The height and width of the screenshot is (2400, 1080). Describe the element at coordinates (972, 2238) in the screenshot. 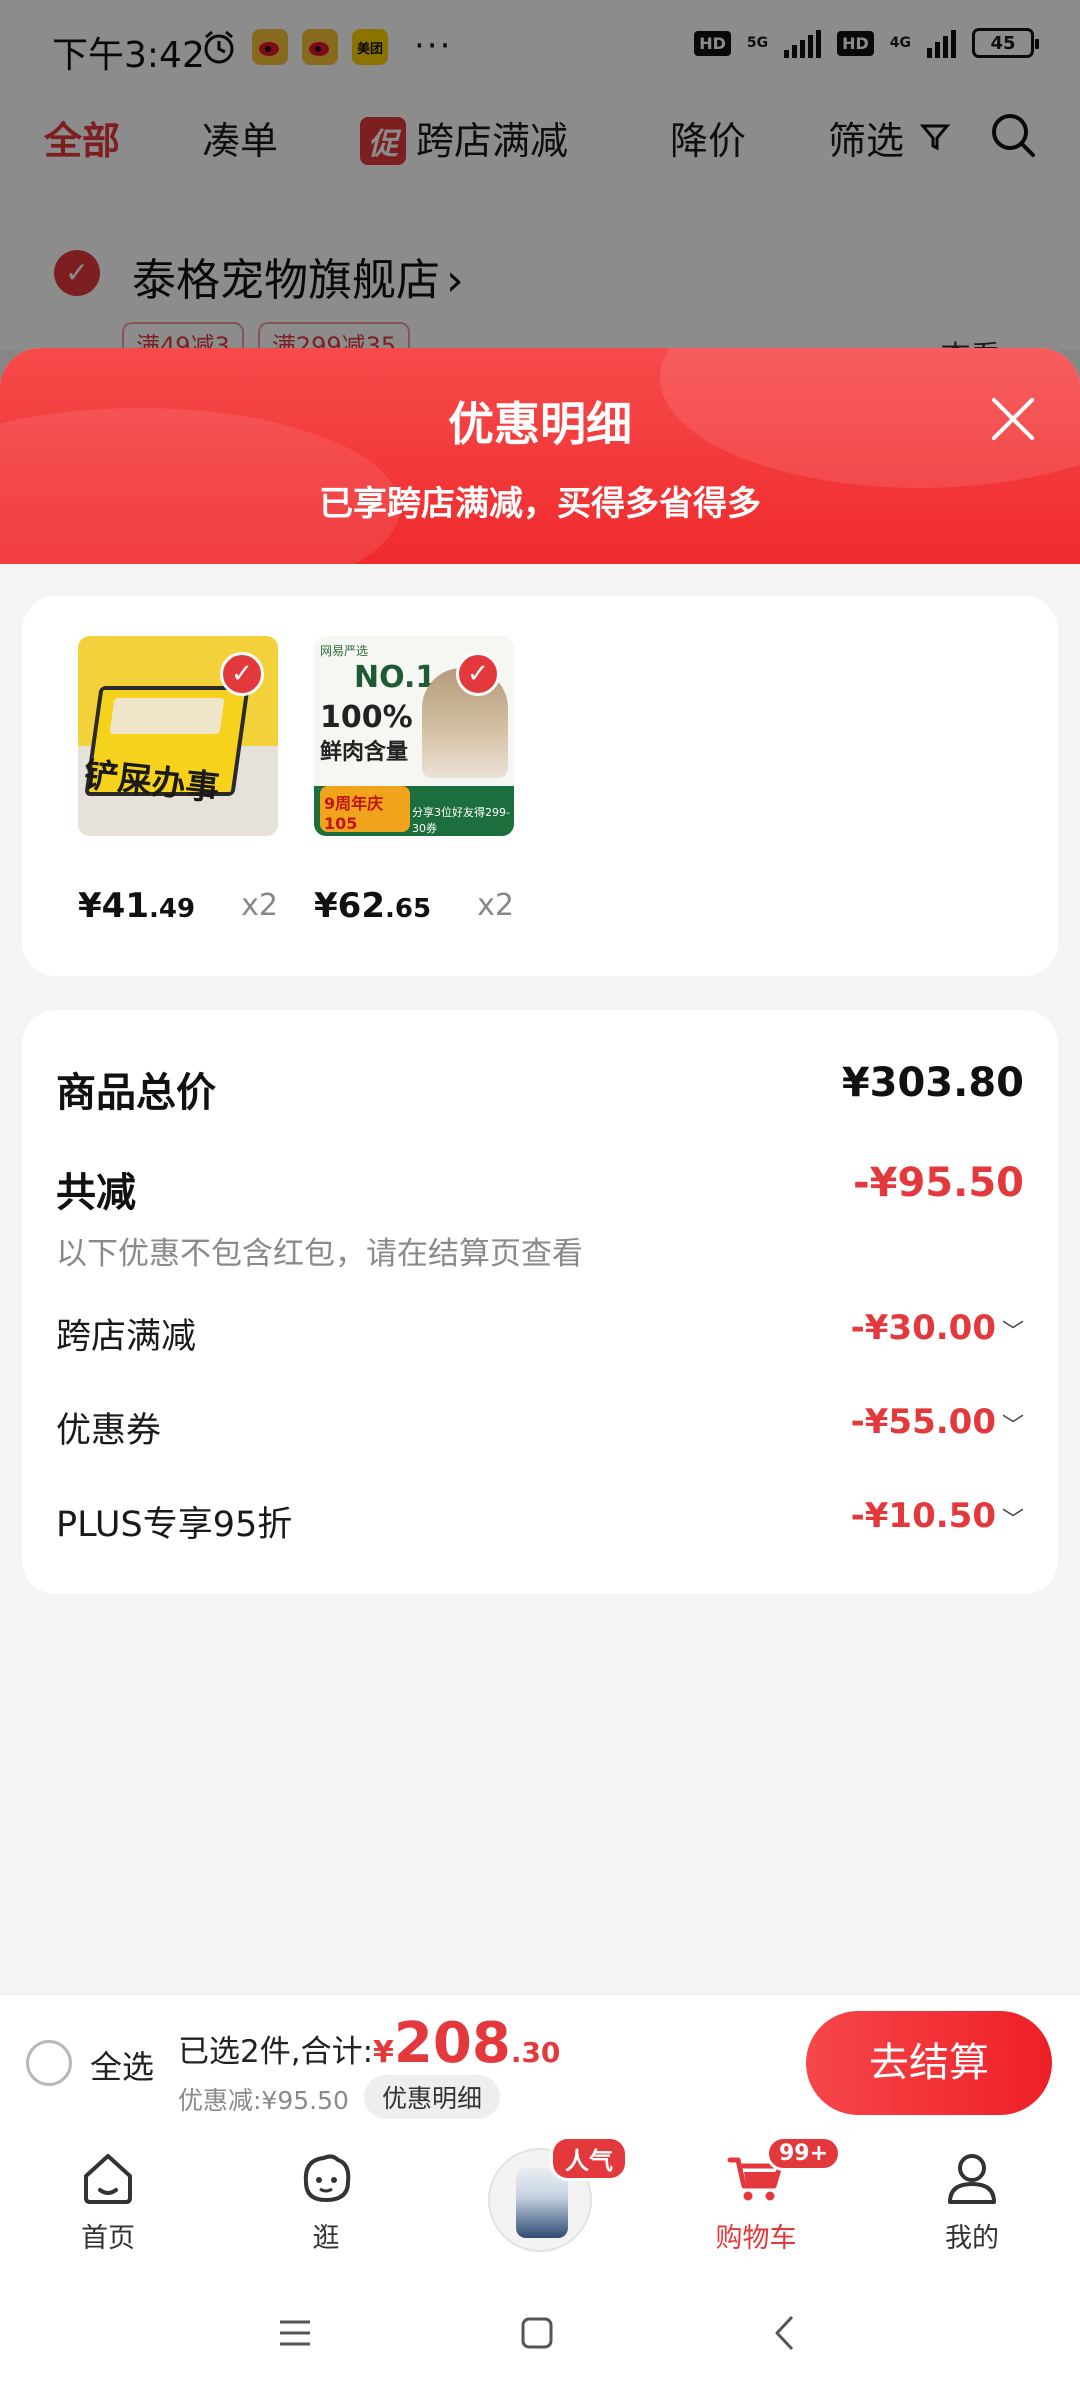

I see `tab-label: 我的` at that location.